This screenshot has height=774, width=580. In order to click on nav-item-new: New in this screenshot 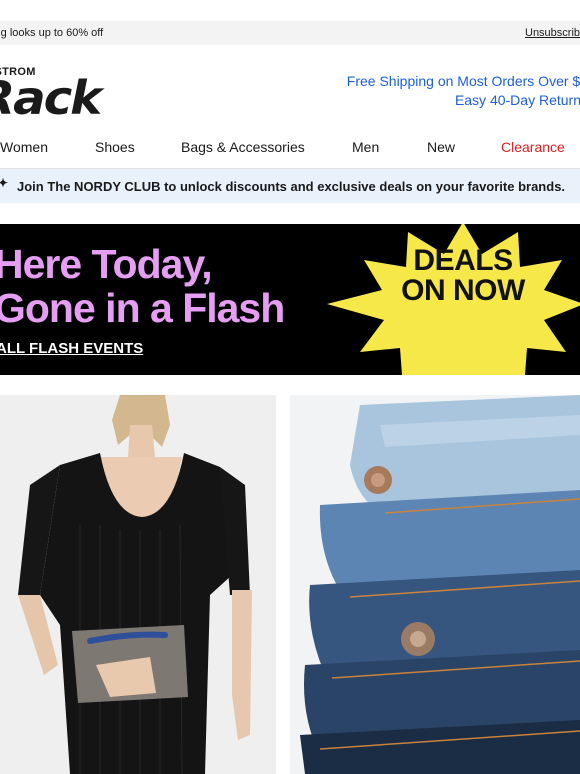, I will do `click(441, 147)`.